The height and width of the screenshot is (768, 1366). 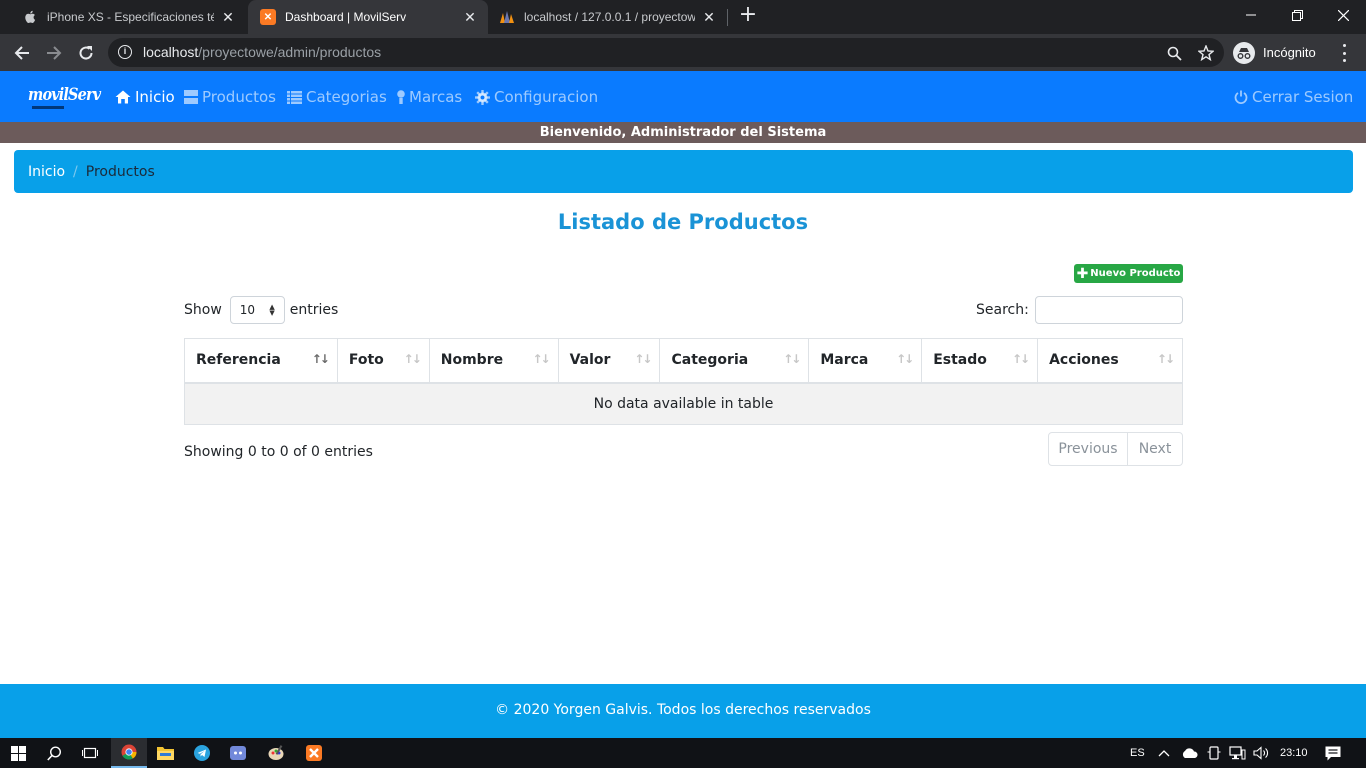 I want to click on windows-taskbar: ES 23:10, so click(x=683, y=753).